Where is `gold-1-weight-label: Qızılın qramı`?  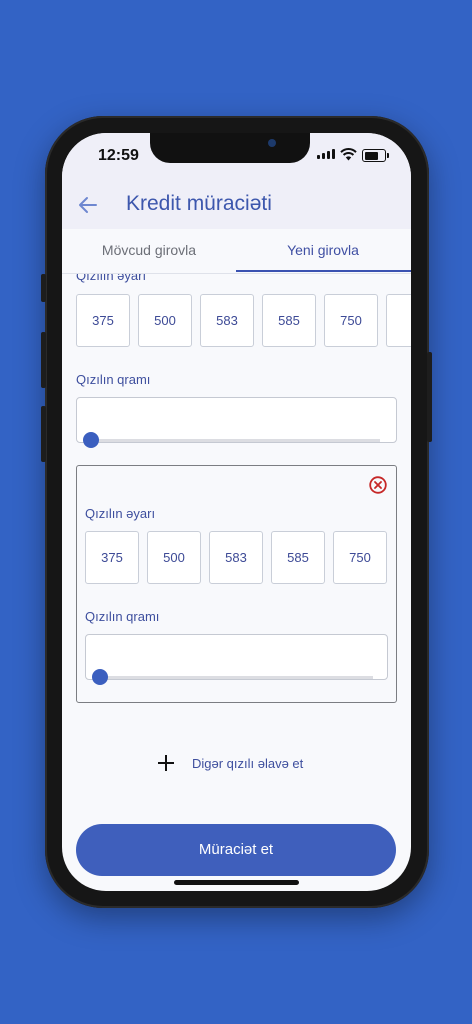 gold-1-weight-label: Qızılın qramı is located at coordinates (113, 379).